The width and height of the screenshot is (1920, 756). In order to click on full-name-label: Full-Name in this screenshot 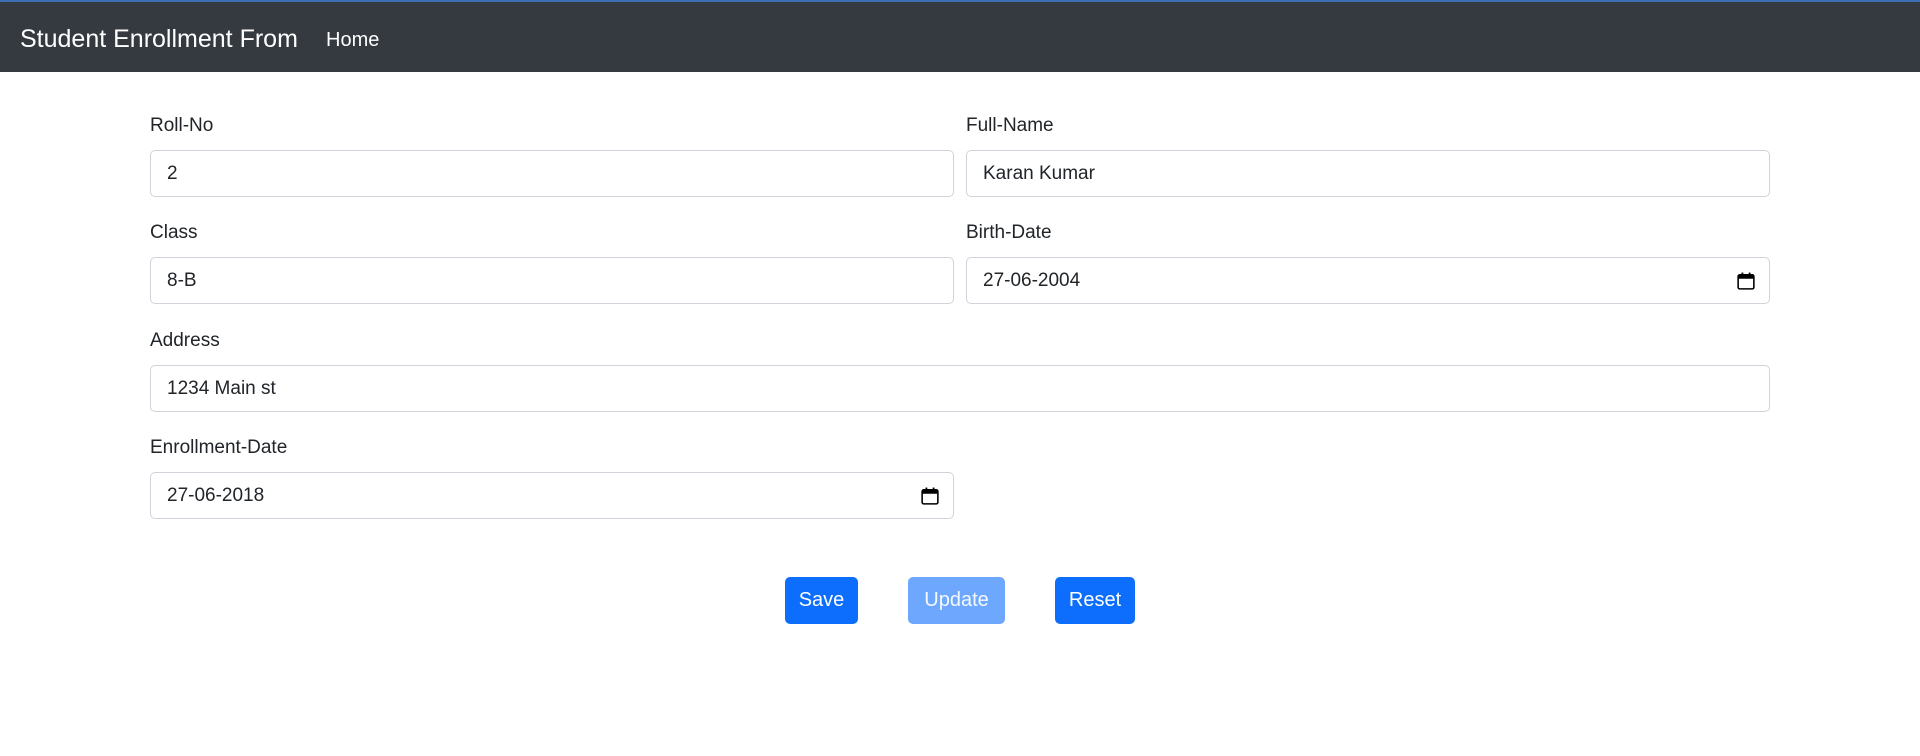, I will do `click(1010, 125)`.